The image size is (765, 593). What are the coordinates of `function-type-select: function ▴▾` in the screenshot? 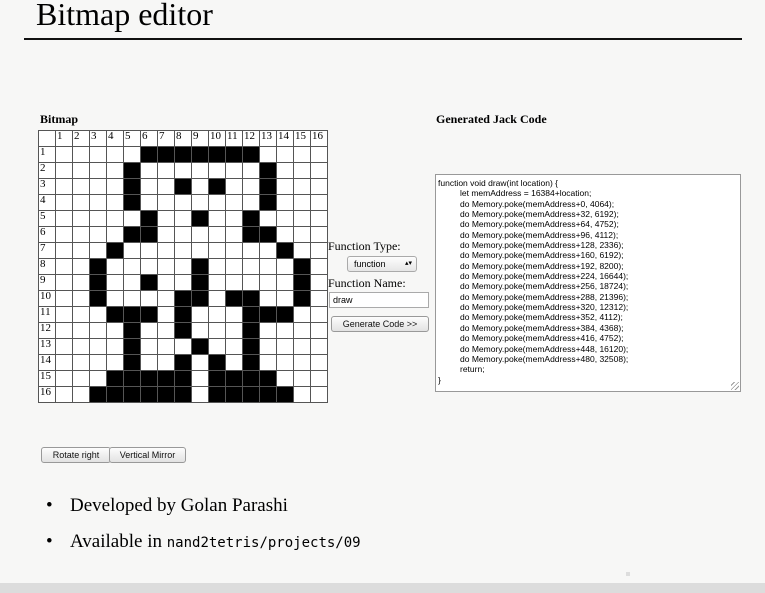 It's located at (382, 264).